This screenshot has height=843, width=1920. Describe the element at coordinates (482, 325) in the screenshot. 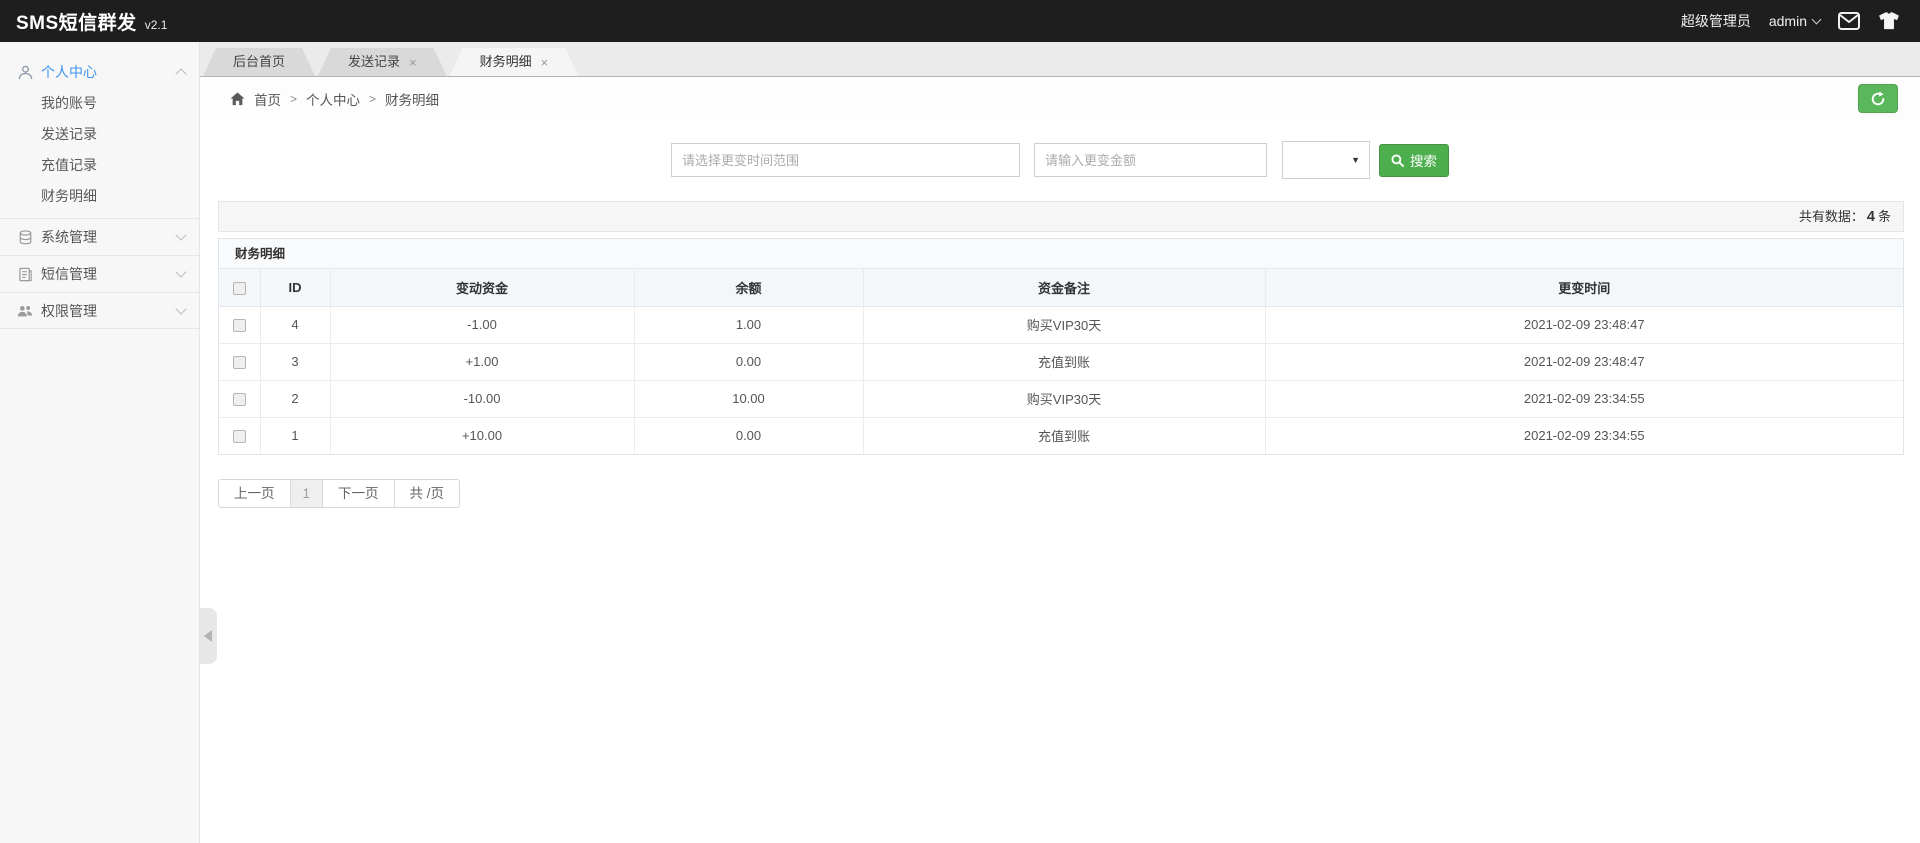

I see `cell-change: -1.00` at that location.